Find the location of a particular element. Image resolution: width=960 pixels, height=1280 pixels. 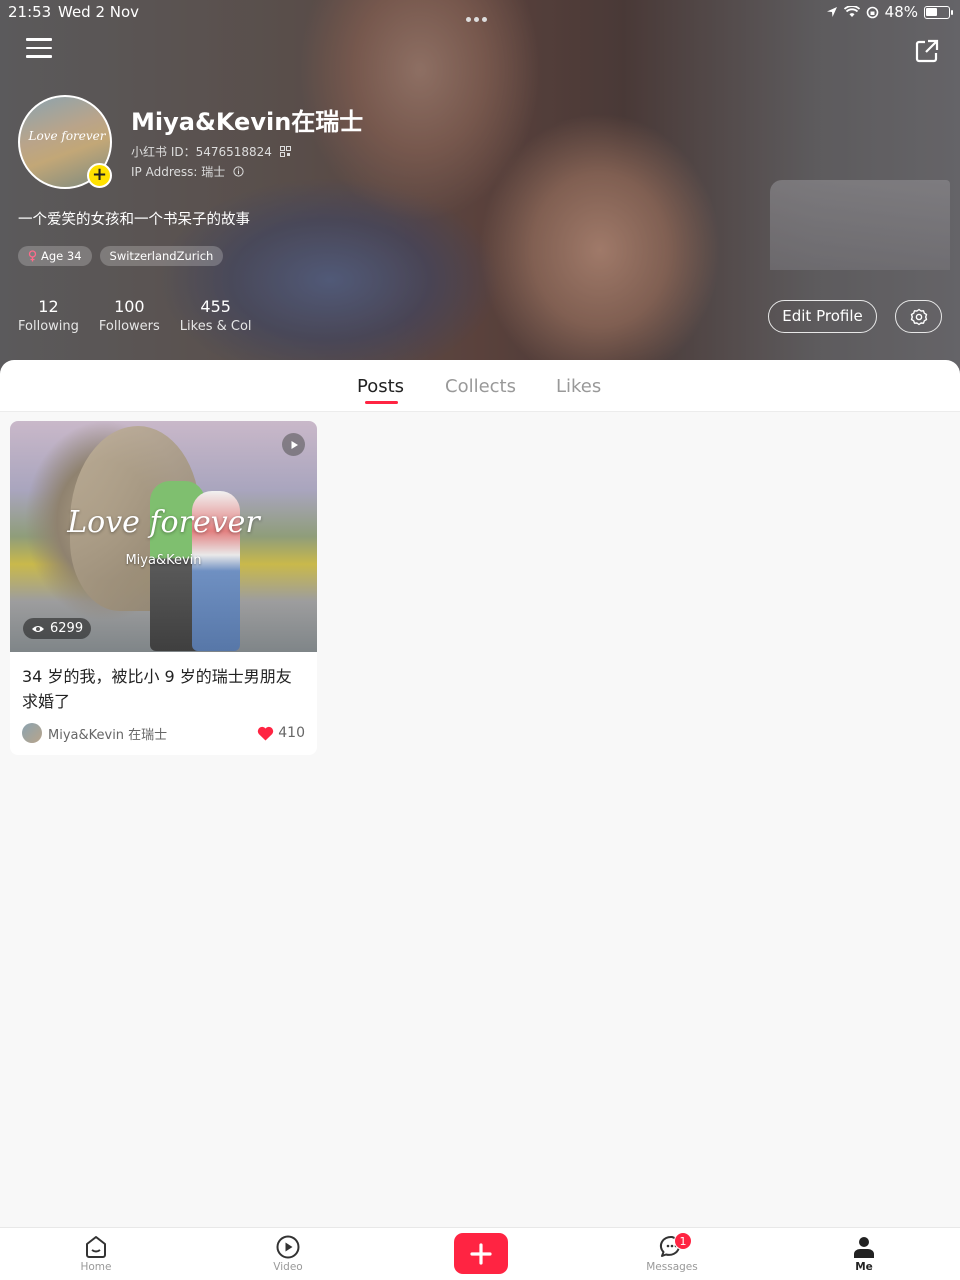

stat-likes-collects: 455 Likes & Col is located at coordinates (216, 315).